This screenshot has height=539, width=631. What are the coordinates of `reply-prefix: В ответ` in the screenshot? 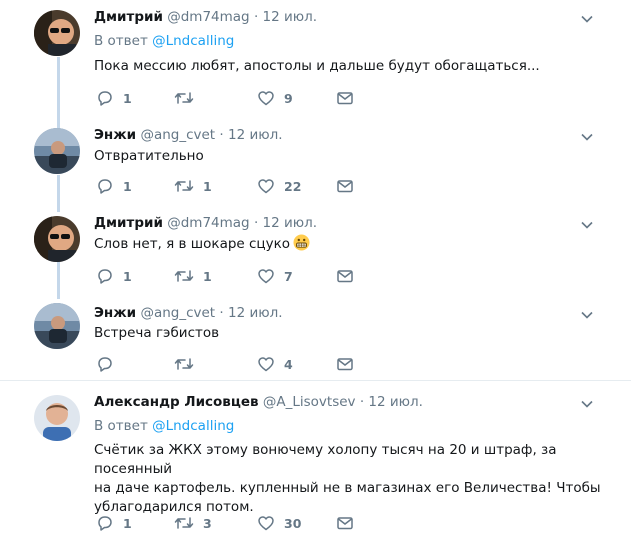 It's located at (121, 41).